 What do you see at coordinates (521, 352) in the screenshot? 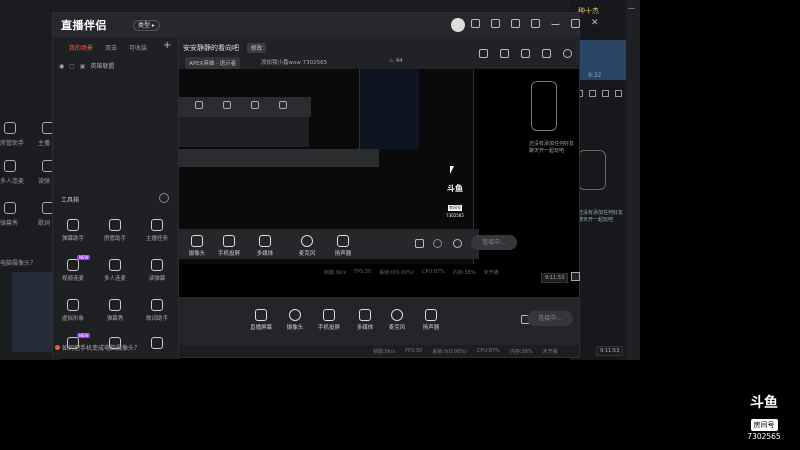
I see `status-item: 内存:38%` at bounding box center [521, 352].